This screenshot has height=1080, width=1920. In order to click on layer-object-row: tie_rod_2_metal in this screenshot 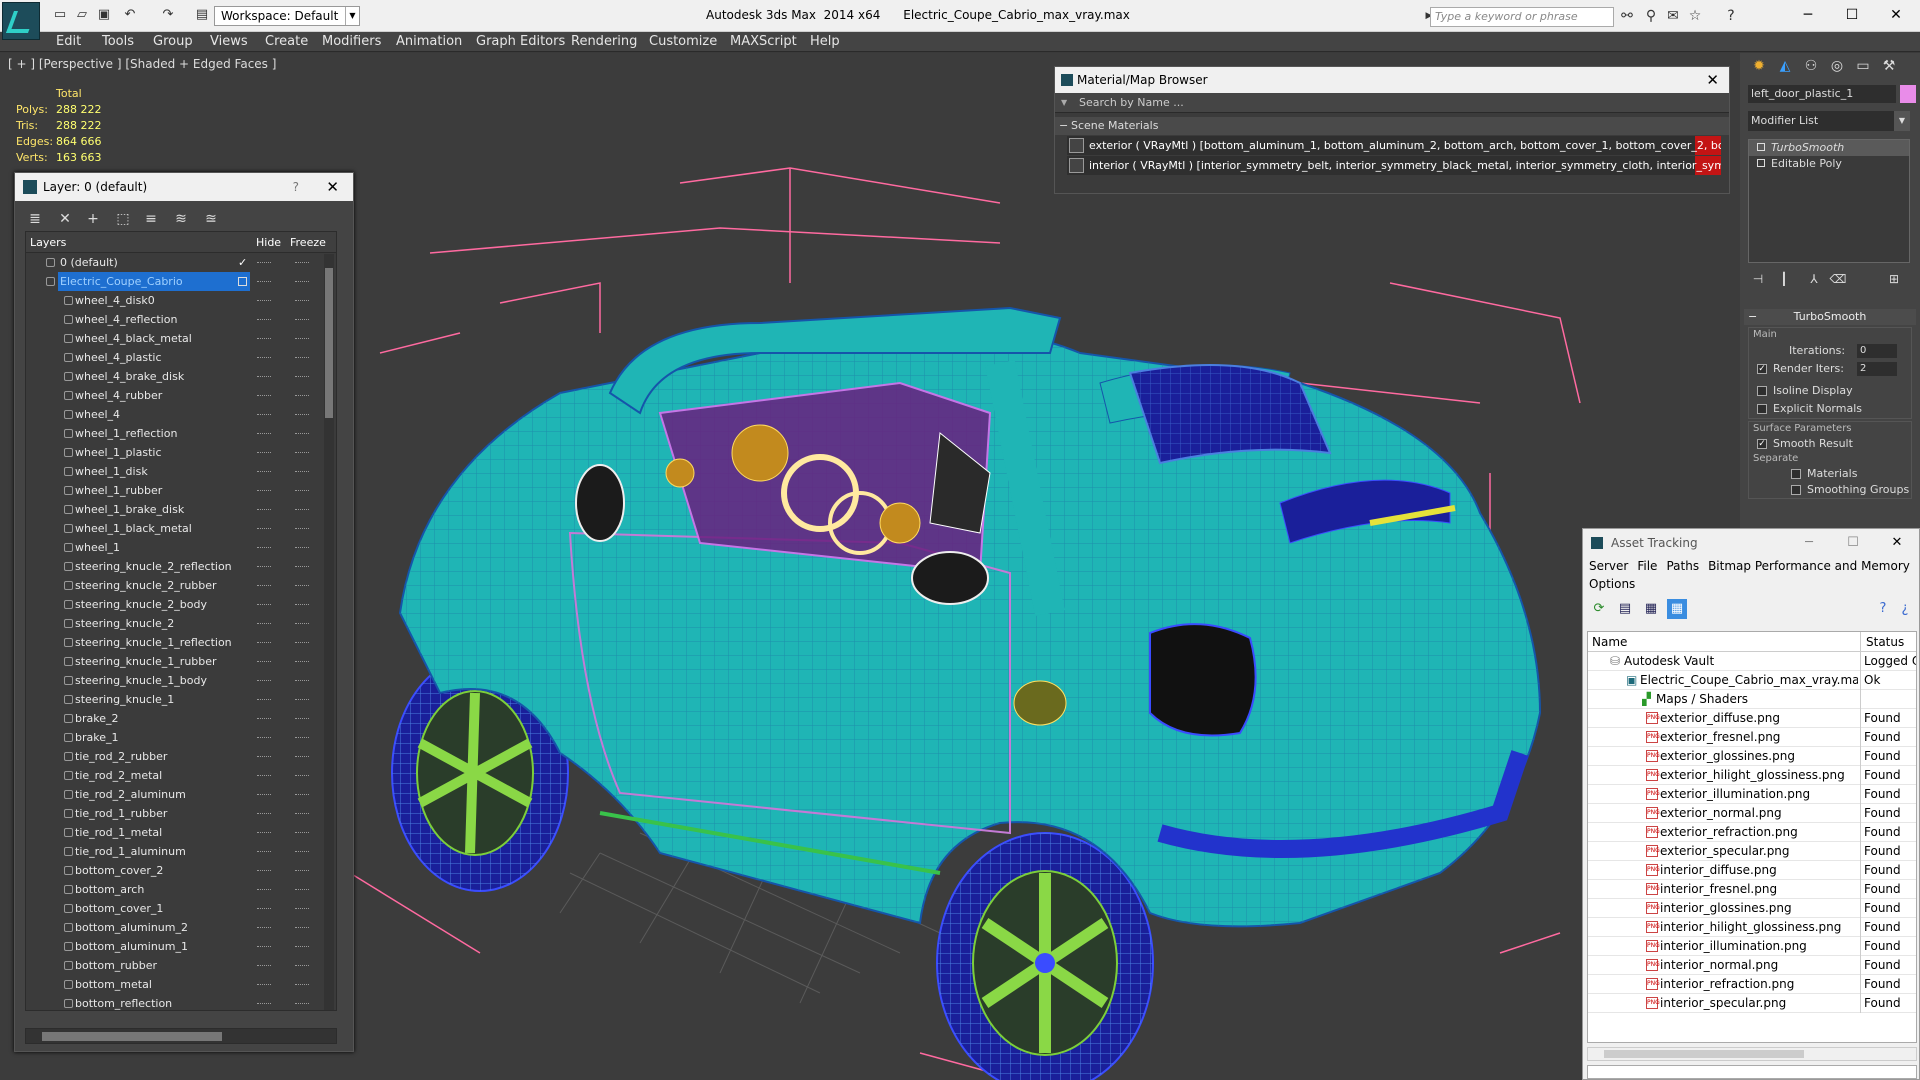, I will do `click(181, 775)`.